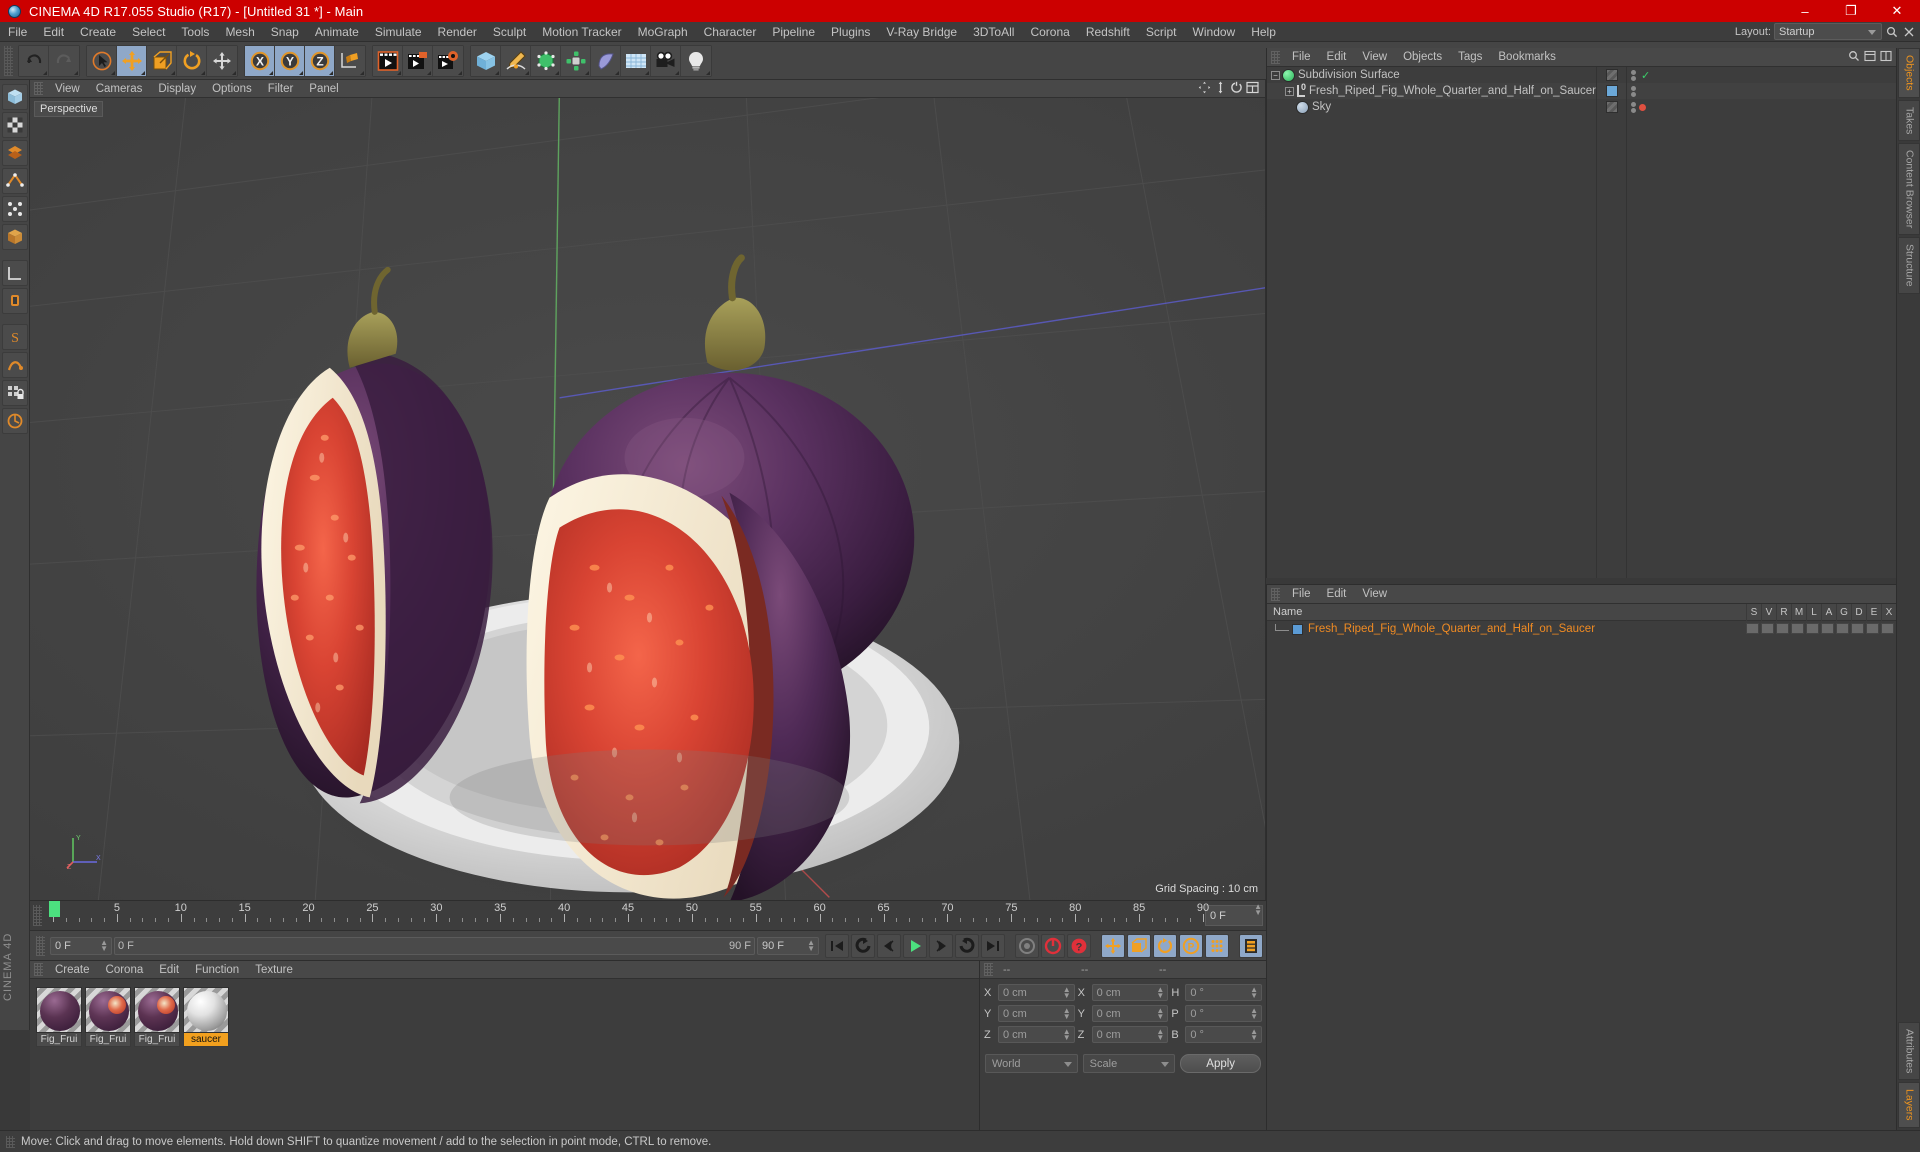 The width and height of the screenshot is (1920, 1152). Describe the element at coordinates (14, 365) in the screenshot. I see `left-tool-viewport-solo-icon` at that location.